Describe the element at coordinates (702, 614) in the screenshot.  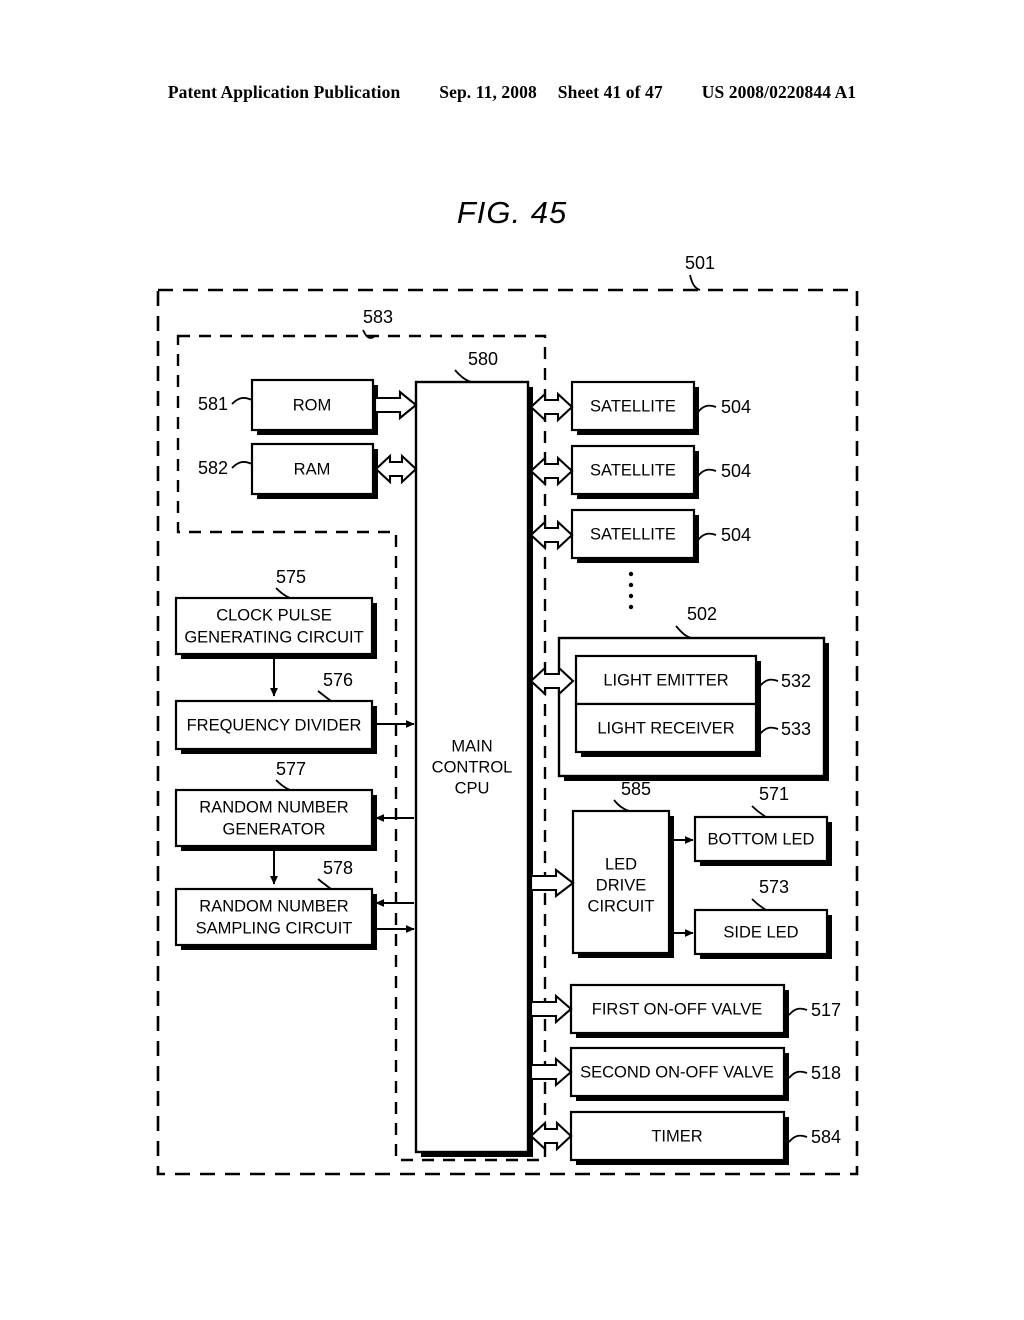
I see `ref-502: 502` at that location.